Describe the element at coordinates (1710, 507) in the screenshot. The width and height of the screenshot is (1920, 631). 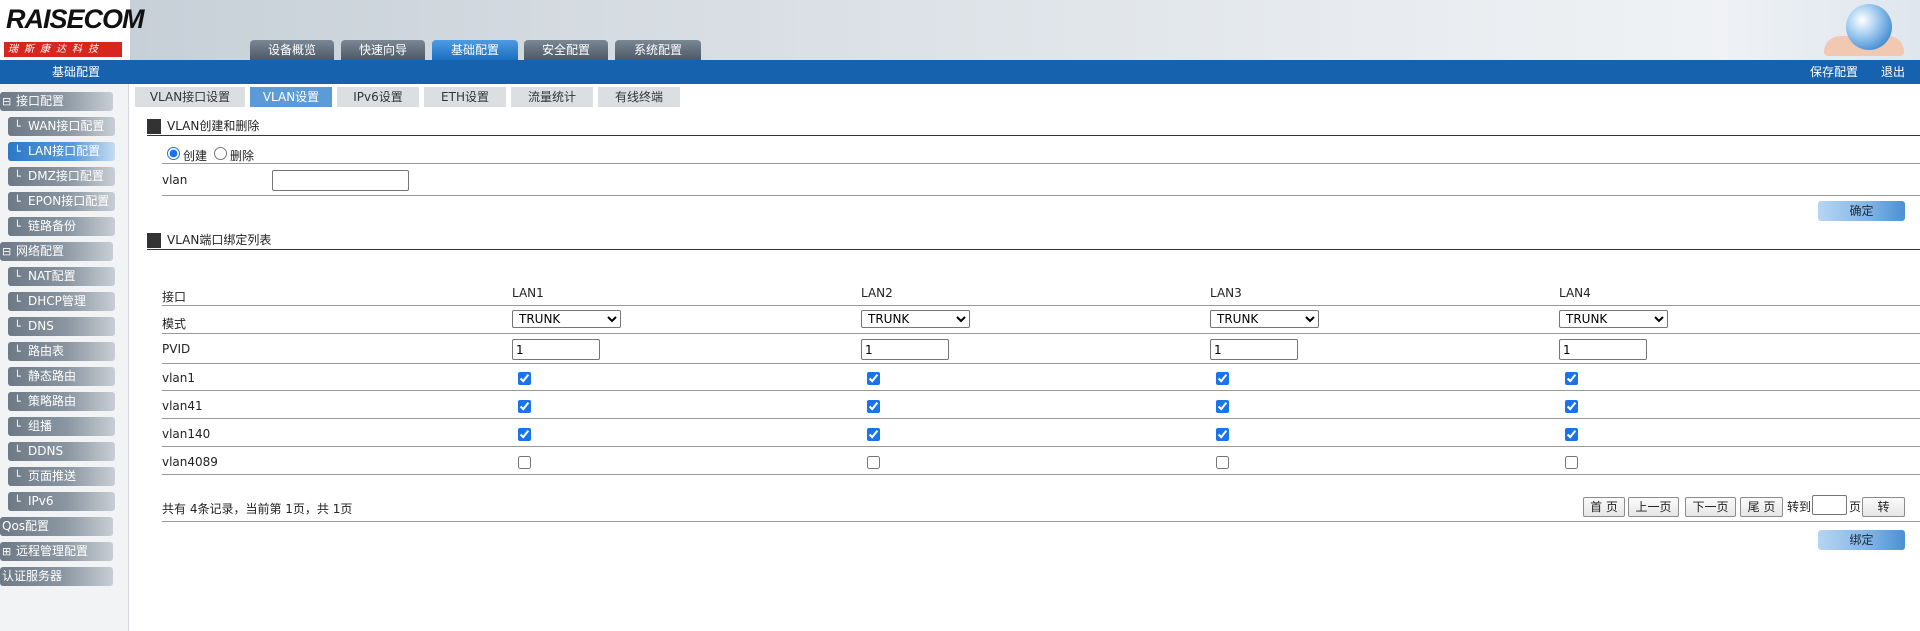
I see `next-page-button: 下一页` at that location.